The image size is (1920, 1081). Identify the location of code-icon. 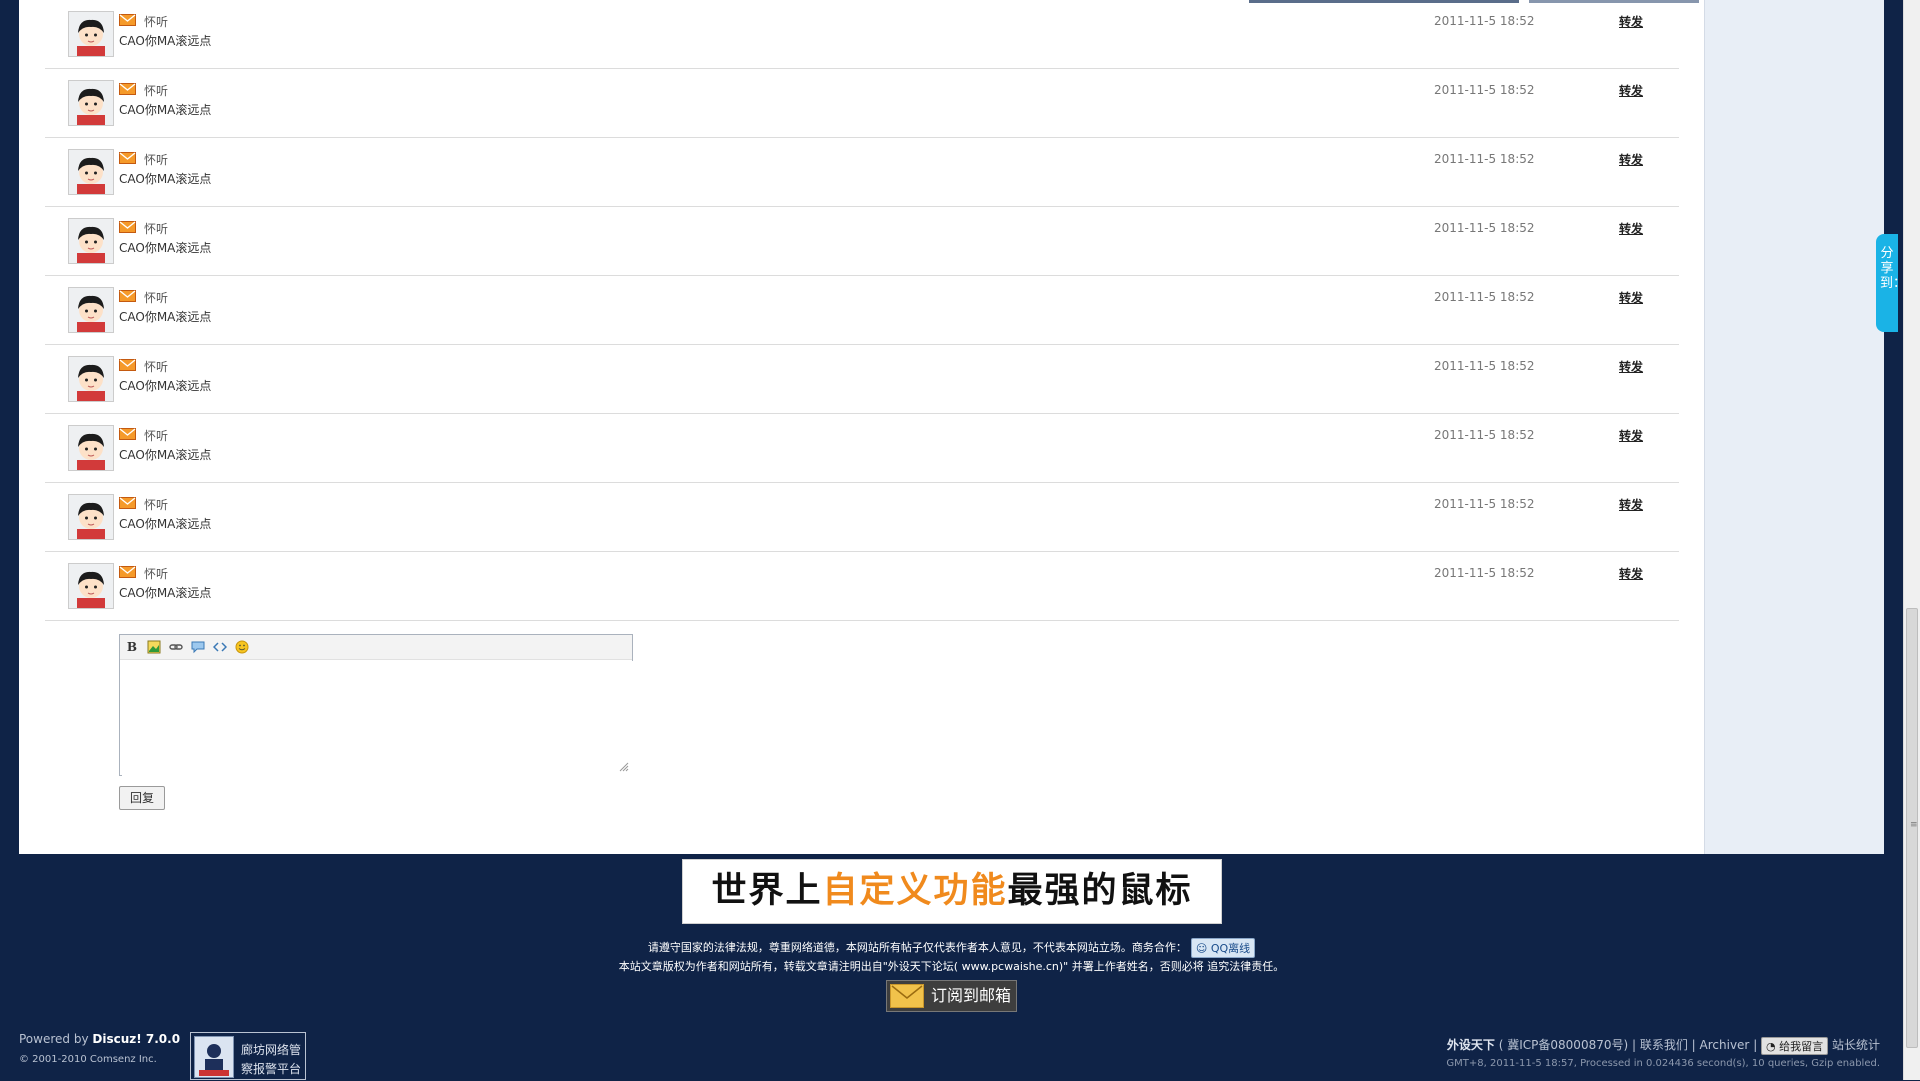
(220, 647).